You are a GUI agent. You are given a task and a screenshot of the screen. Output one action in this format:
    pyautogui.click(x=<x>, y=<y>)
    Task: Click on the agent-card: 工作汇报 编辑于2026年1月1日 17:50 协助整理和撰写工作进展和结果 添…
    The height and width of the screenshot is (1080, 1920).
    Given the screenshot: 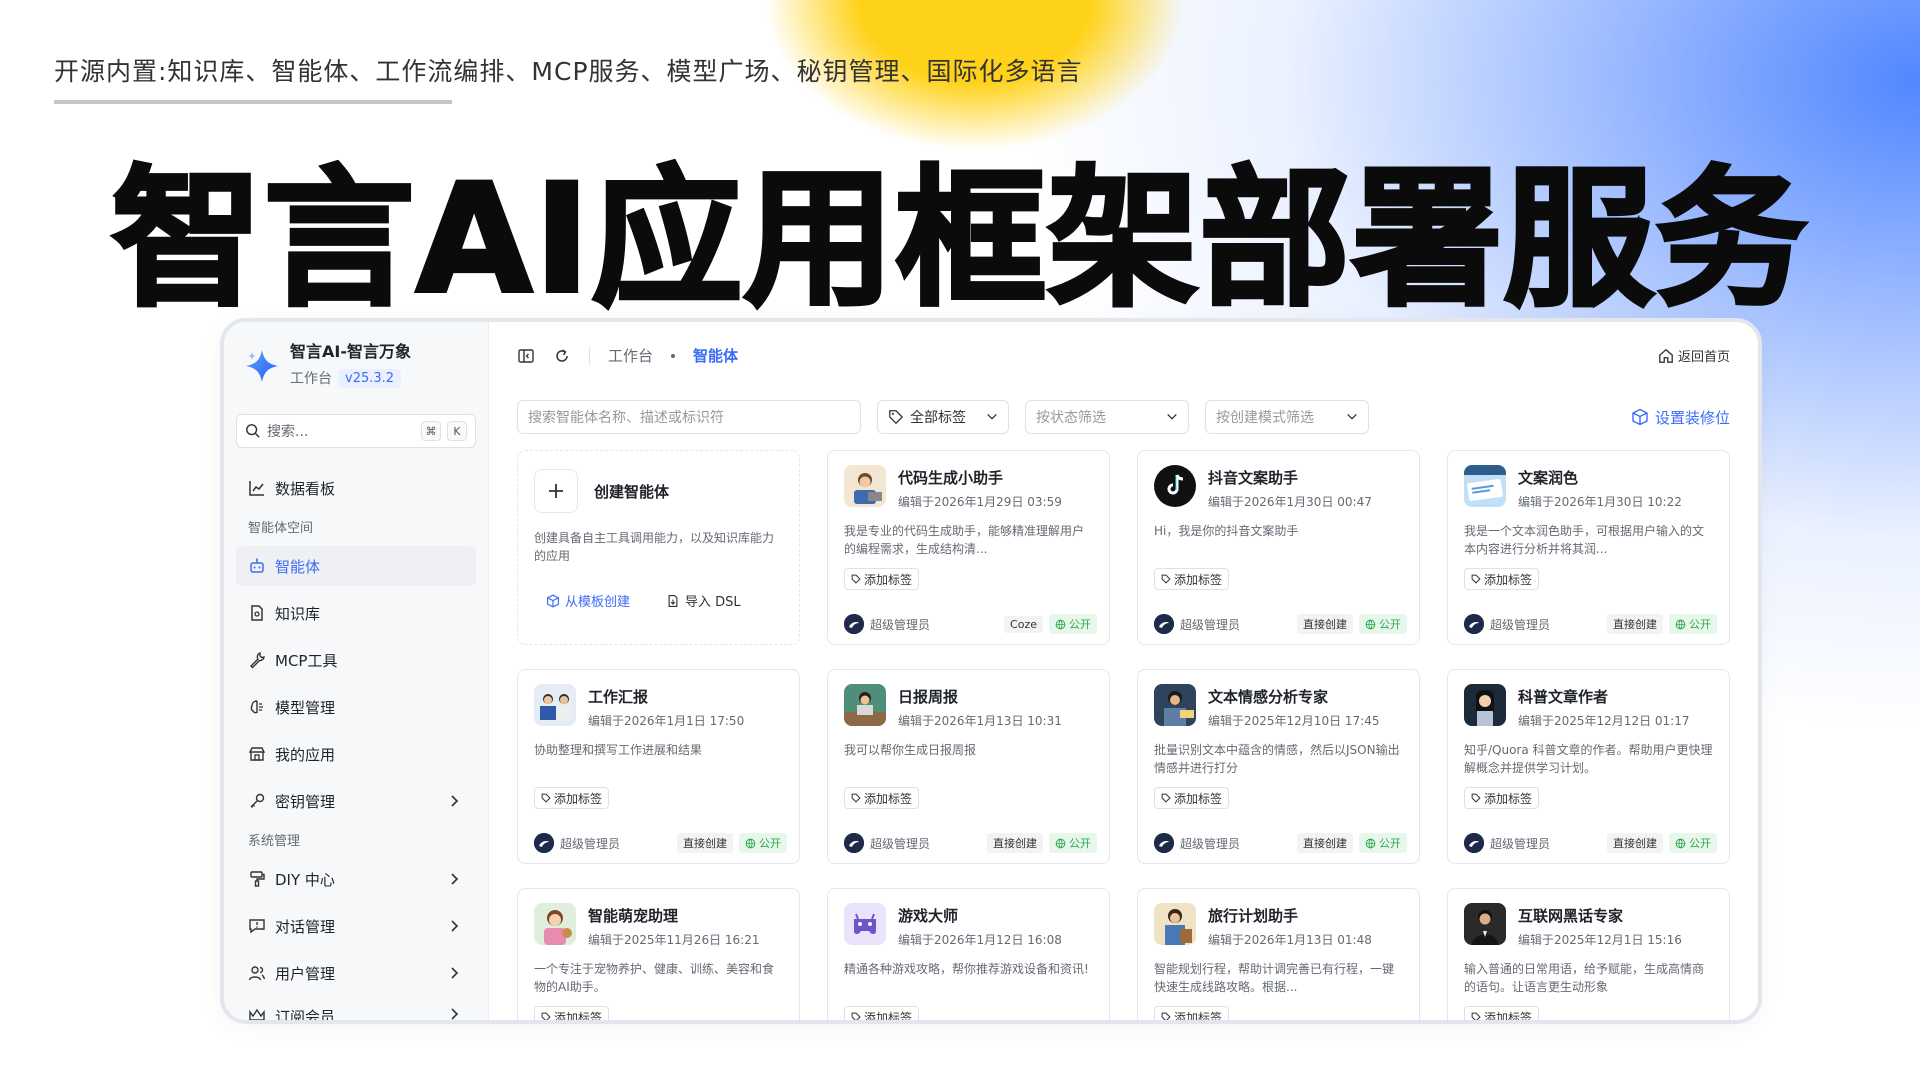 What is the action you would take?
    pyautogui.click(x=658, y=766)
    